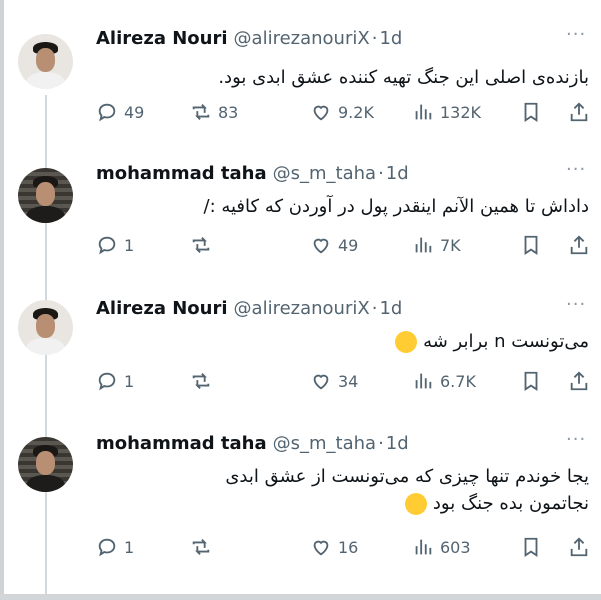 The height and width of the screenshot is (600, 601). I want to click on frame-border-bottom, so click(300, 597).